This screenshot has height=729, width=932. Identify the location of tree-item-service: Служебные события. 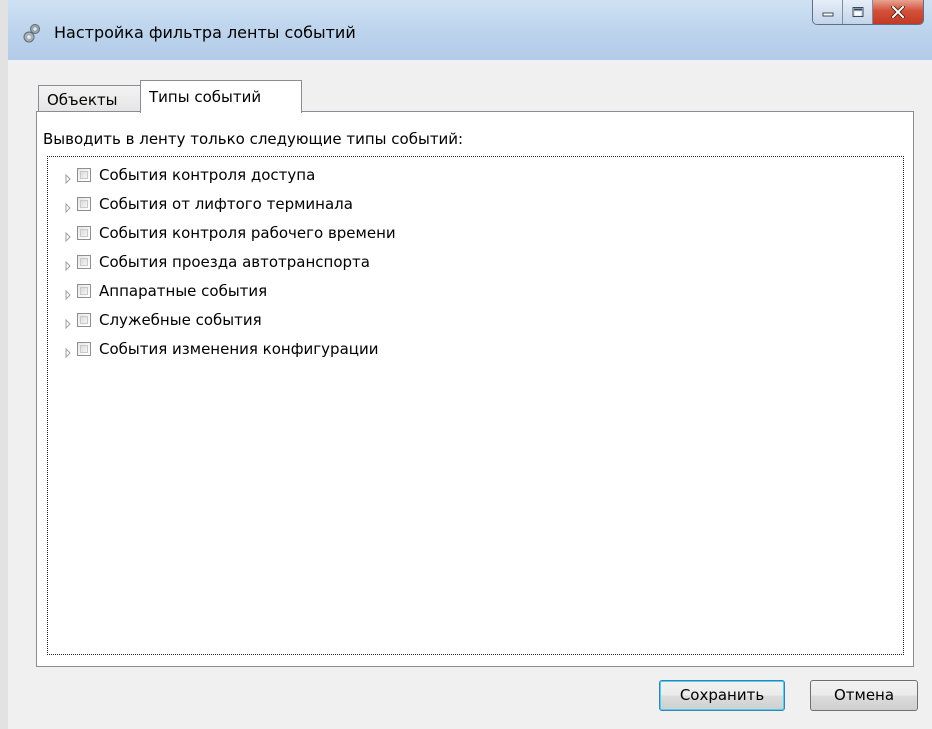
(155, 319).